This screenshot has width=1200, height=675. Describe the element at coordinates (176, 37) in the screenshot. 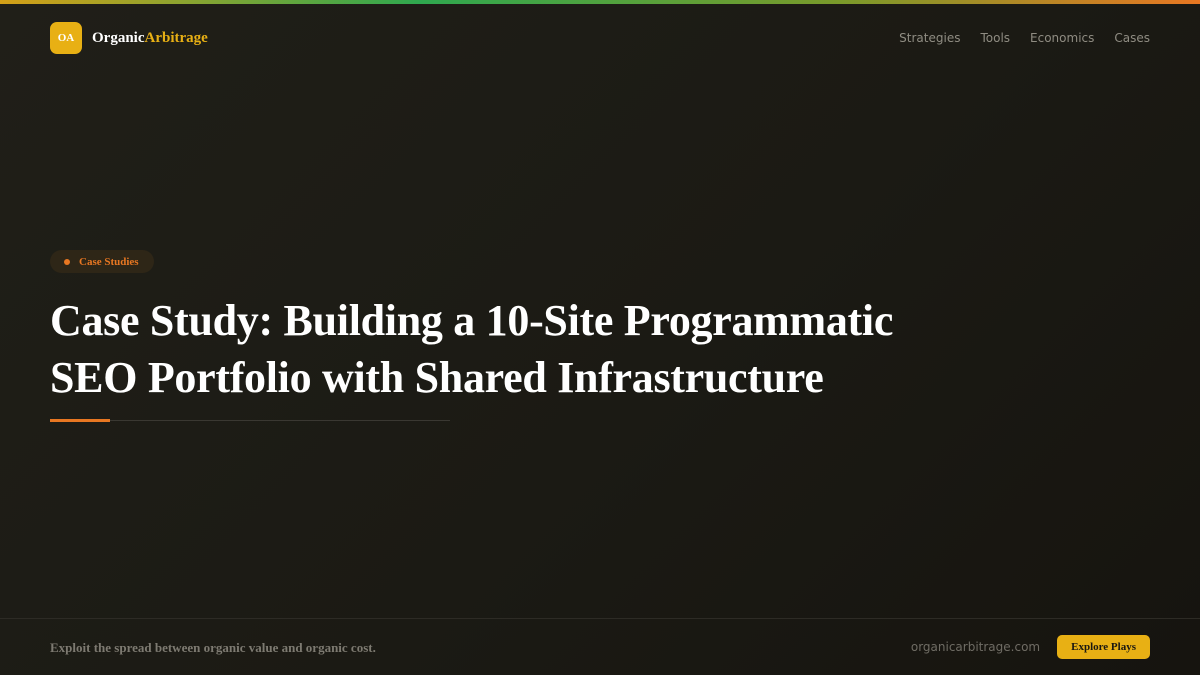

I see `brand-name-part2: Arbitrage` at that location.